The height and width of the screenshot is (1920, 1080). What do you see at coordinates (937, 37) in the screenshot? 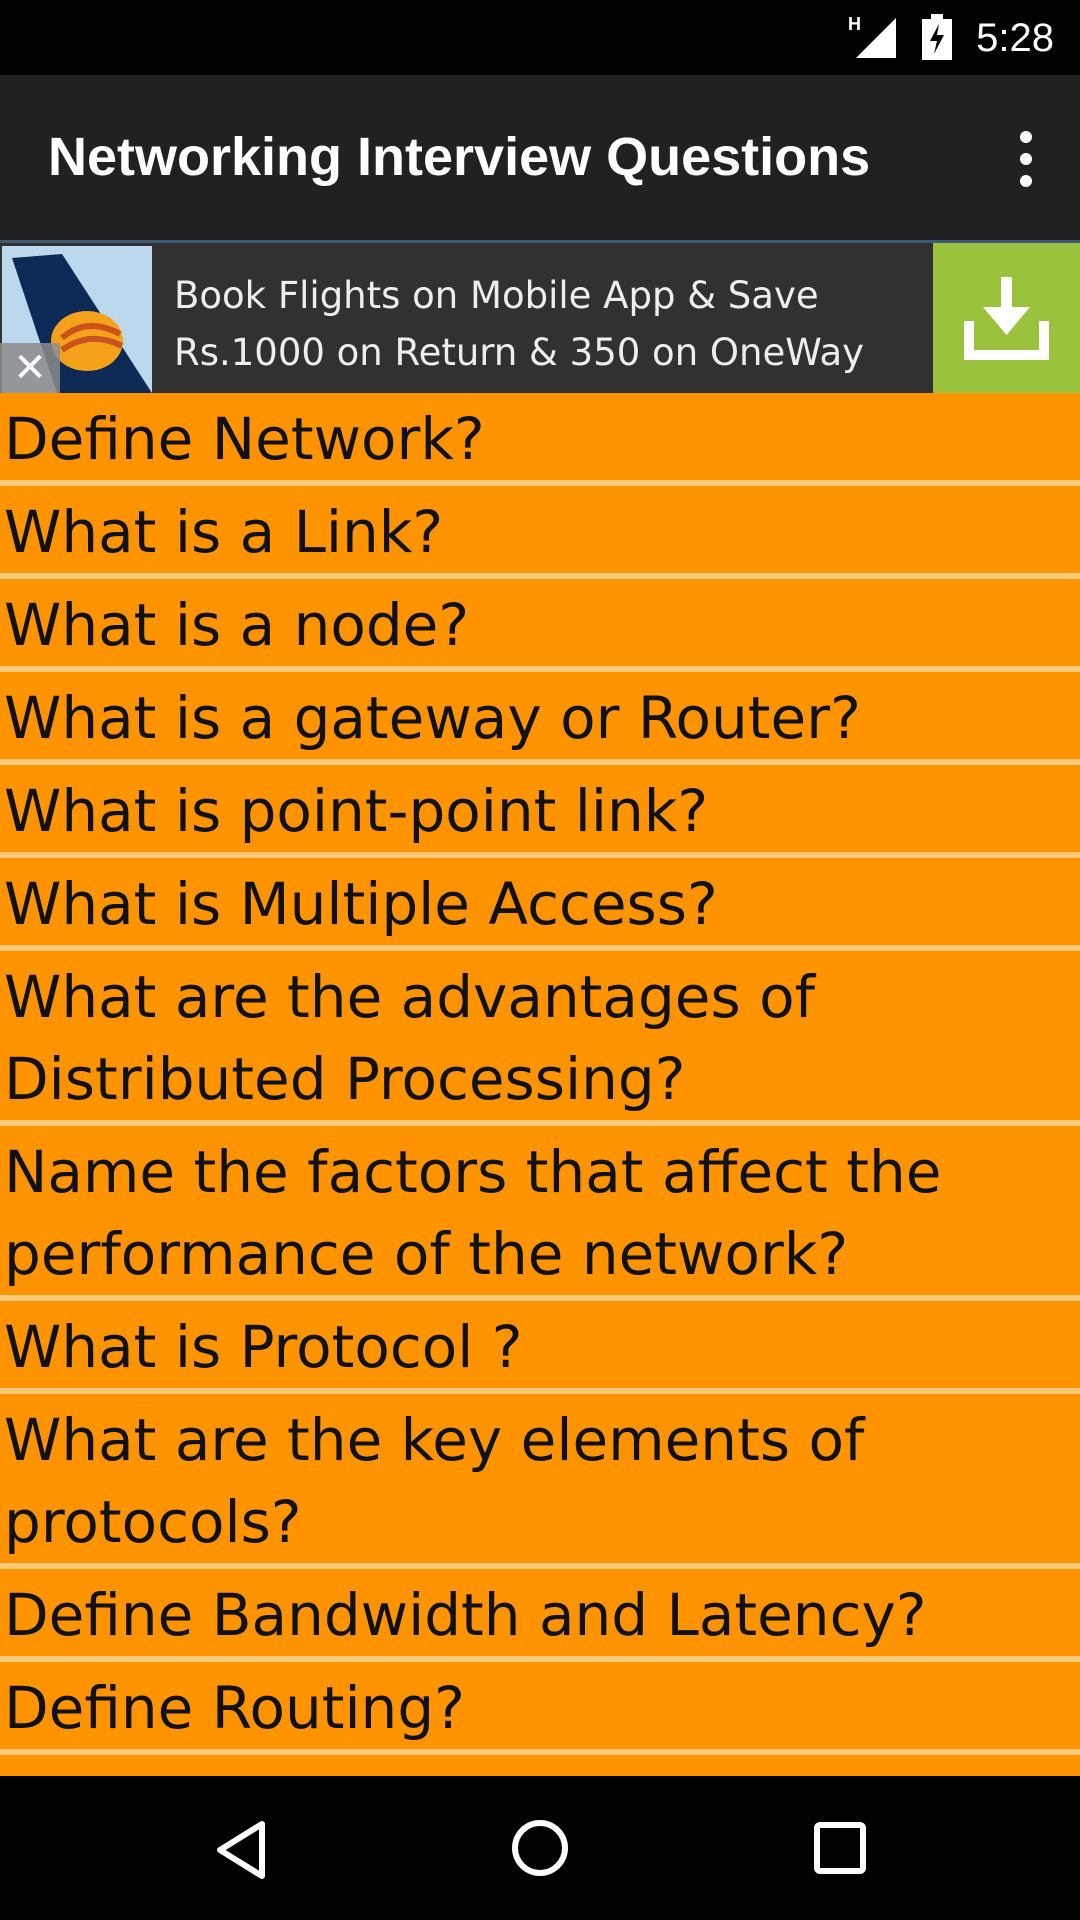
I see `battery-charging-icon` at bounding box center [937, 37].